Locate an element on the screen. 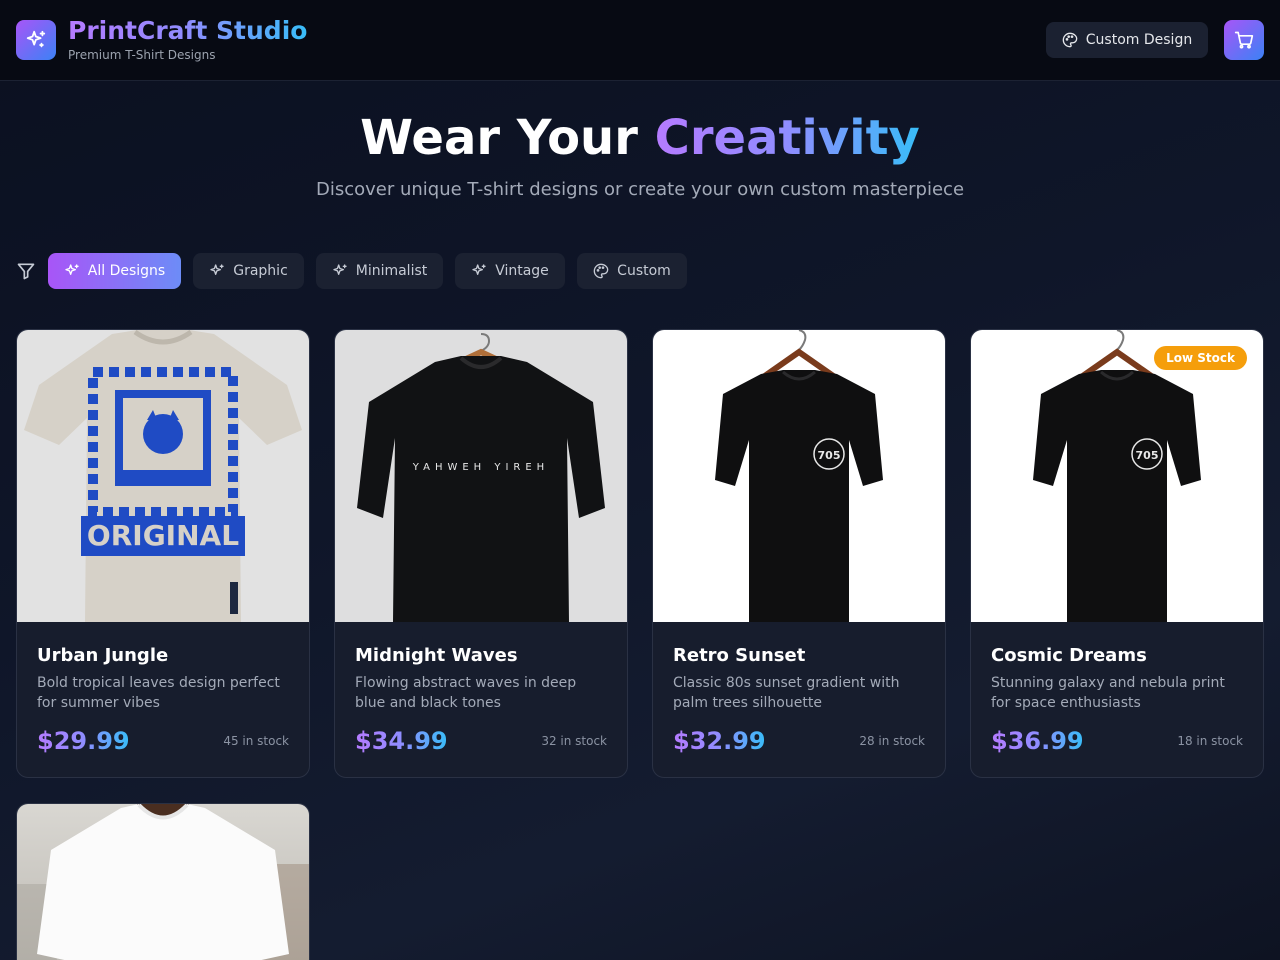 Image resolution: width=1280 pixels, height=960 pixels. tshirt-image: ORIGINAL is located at coordinates (163, 476).